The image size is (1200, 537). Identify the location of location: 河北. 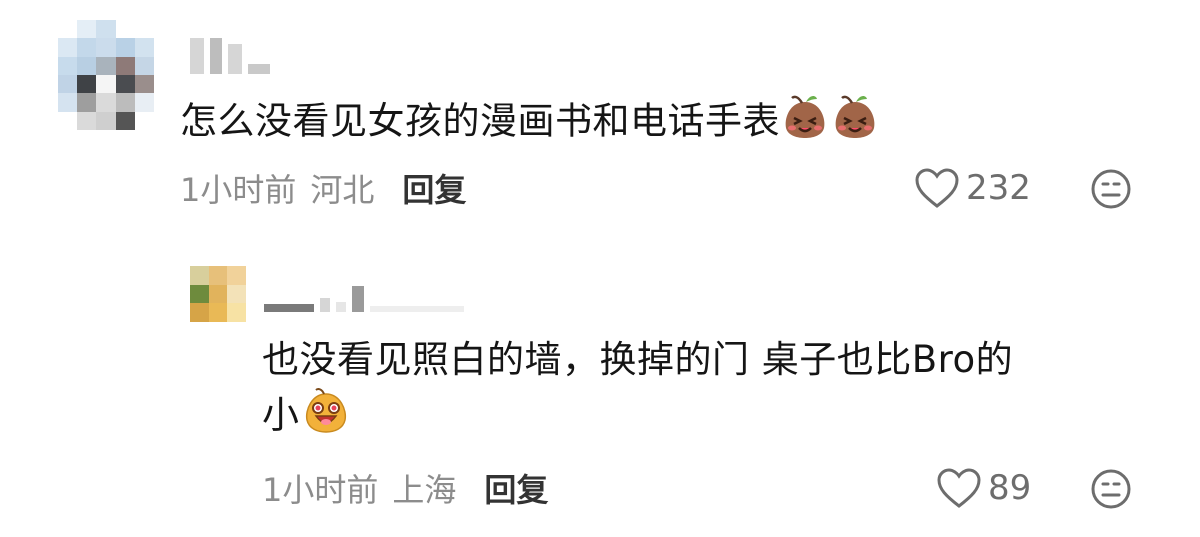
(342, 190).